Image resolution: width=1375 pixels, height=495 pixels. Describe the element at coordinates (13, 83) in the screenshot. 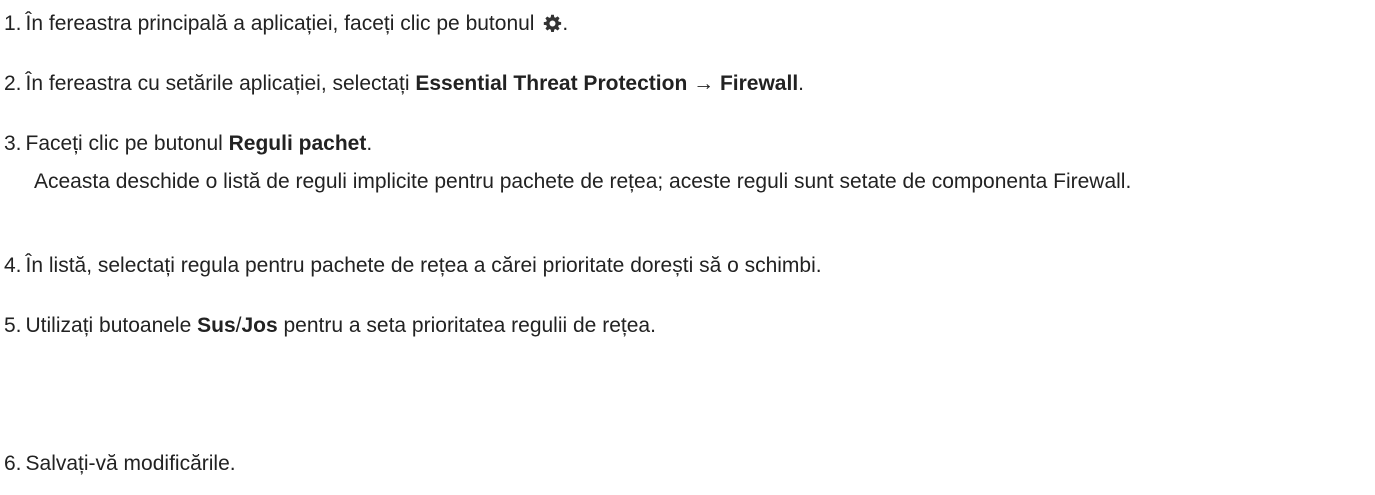

I see `step-number: 2.` at that location.